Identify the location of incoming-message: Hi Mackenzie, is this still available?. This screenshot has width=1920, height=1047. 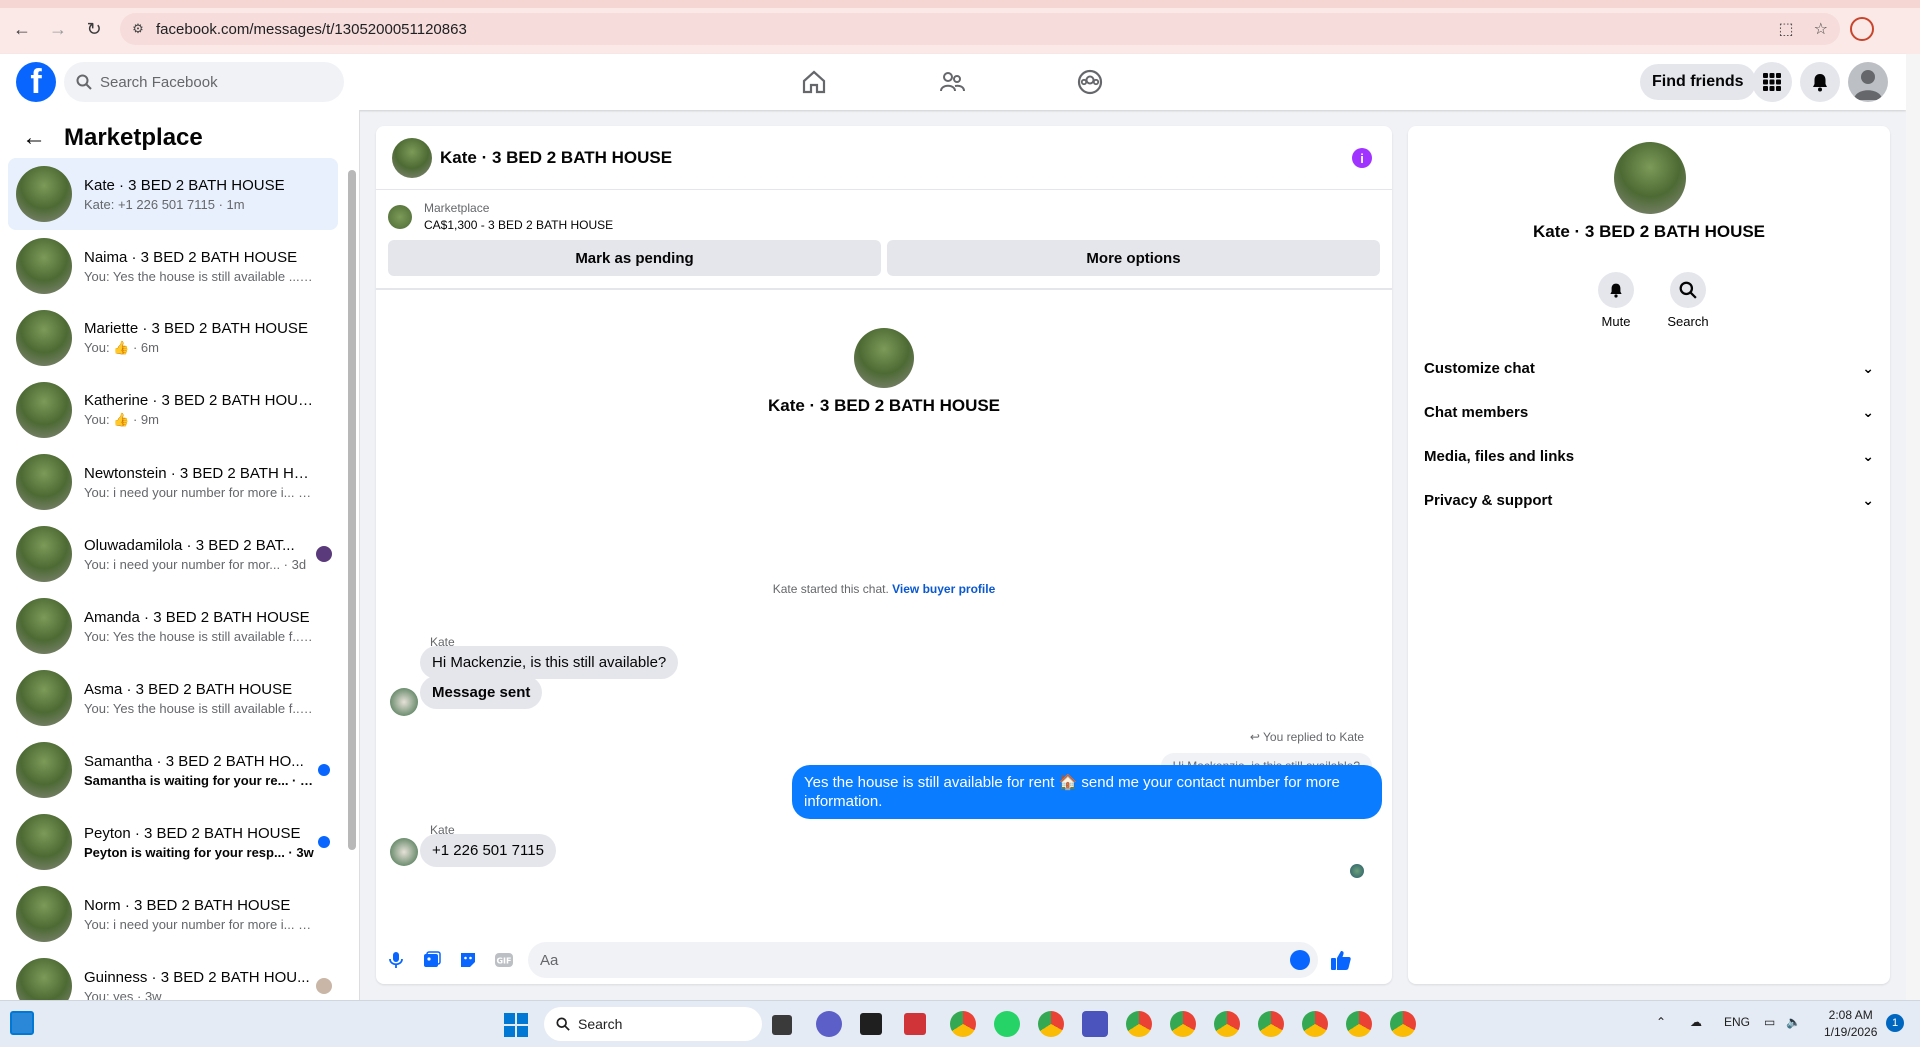
(549, 662).